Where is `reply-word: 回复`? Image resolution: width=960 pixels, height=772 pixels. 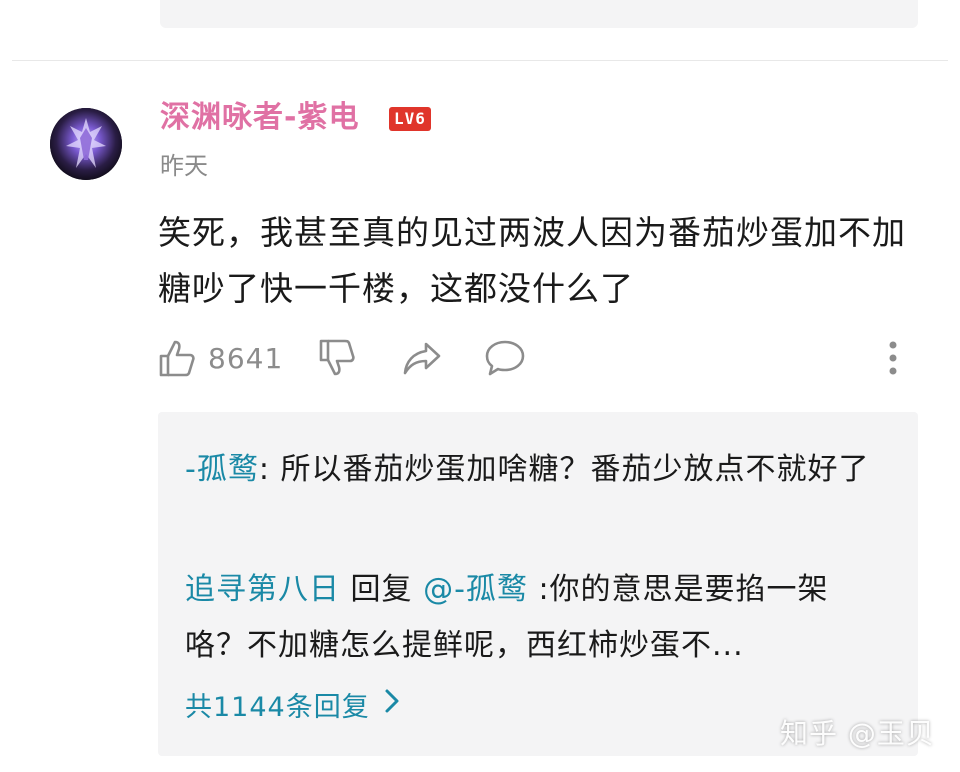
reply-word: 回复 is located at coordinates (382, 589).